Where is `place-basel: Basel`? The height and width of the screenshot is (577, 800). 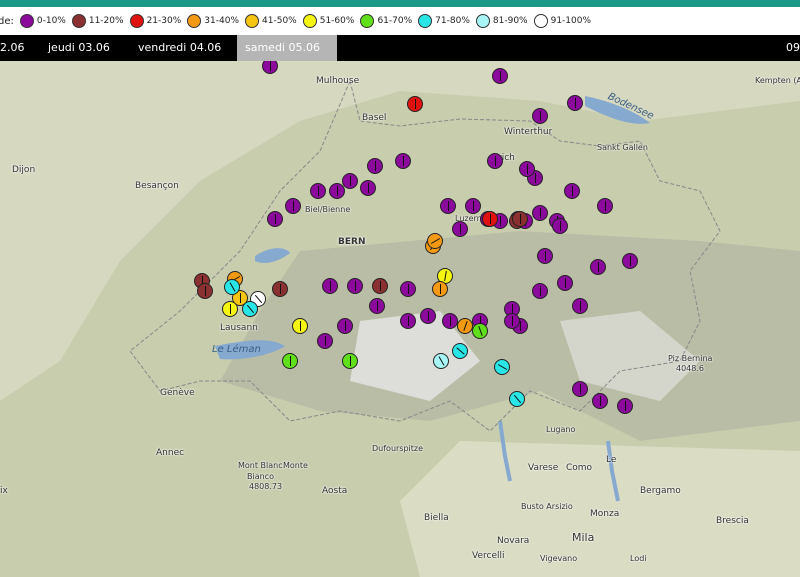 place-basel: Basel is located at coordinates (374, 118).